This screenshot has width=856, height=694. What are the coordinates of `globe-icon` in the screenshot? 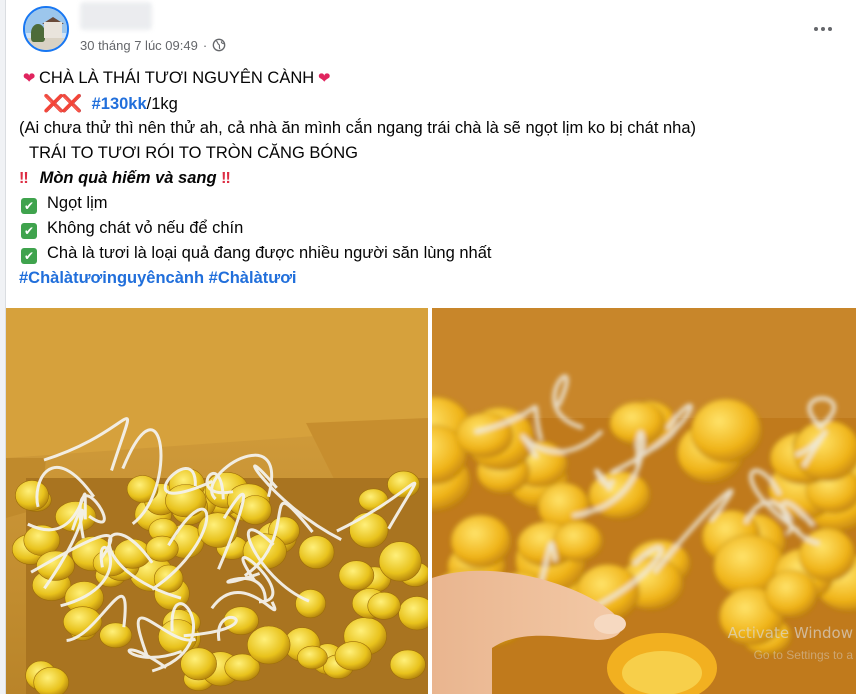 It's located at (219, 45).